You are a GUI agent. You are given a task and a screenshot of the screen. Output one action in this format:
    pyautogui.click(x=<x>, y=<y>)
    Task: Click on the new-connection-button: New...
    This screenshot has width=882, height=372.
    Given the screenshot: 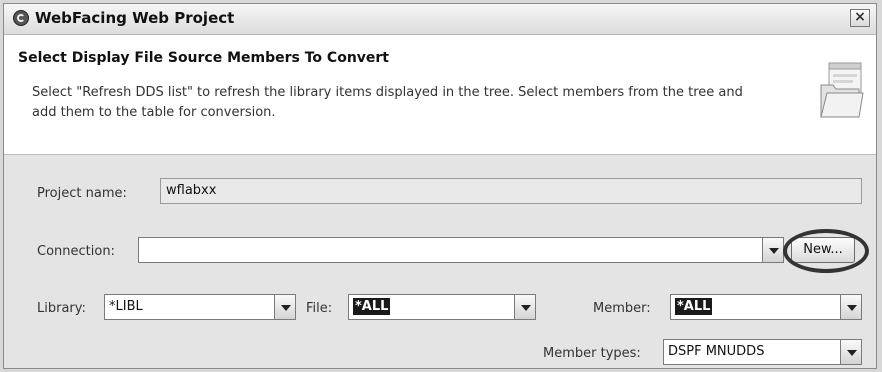 What is the action you would take?
    pyautogui.click(x=823, y=250)
    